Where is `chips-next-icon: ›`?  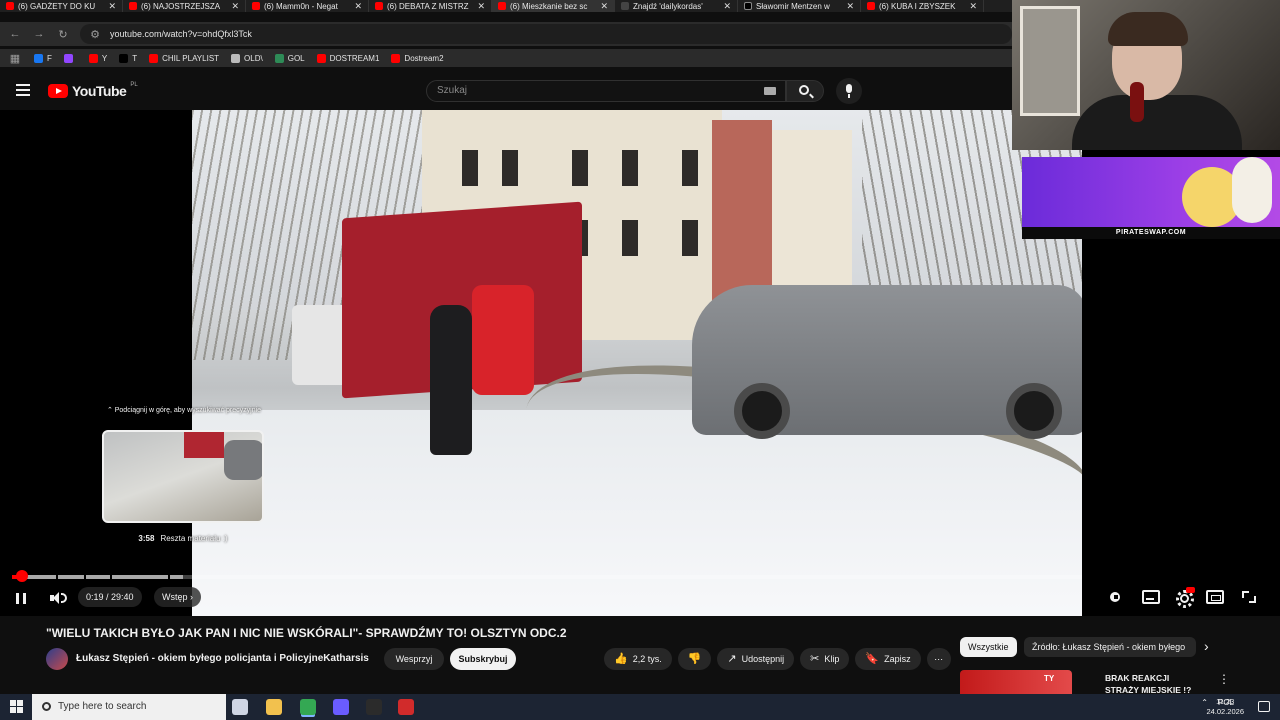
chips-next-icon: › is located at coordinates (1206, 646).